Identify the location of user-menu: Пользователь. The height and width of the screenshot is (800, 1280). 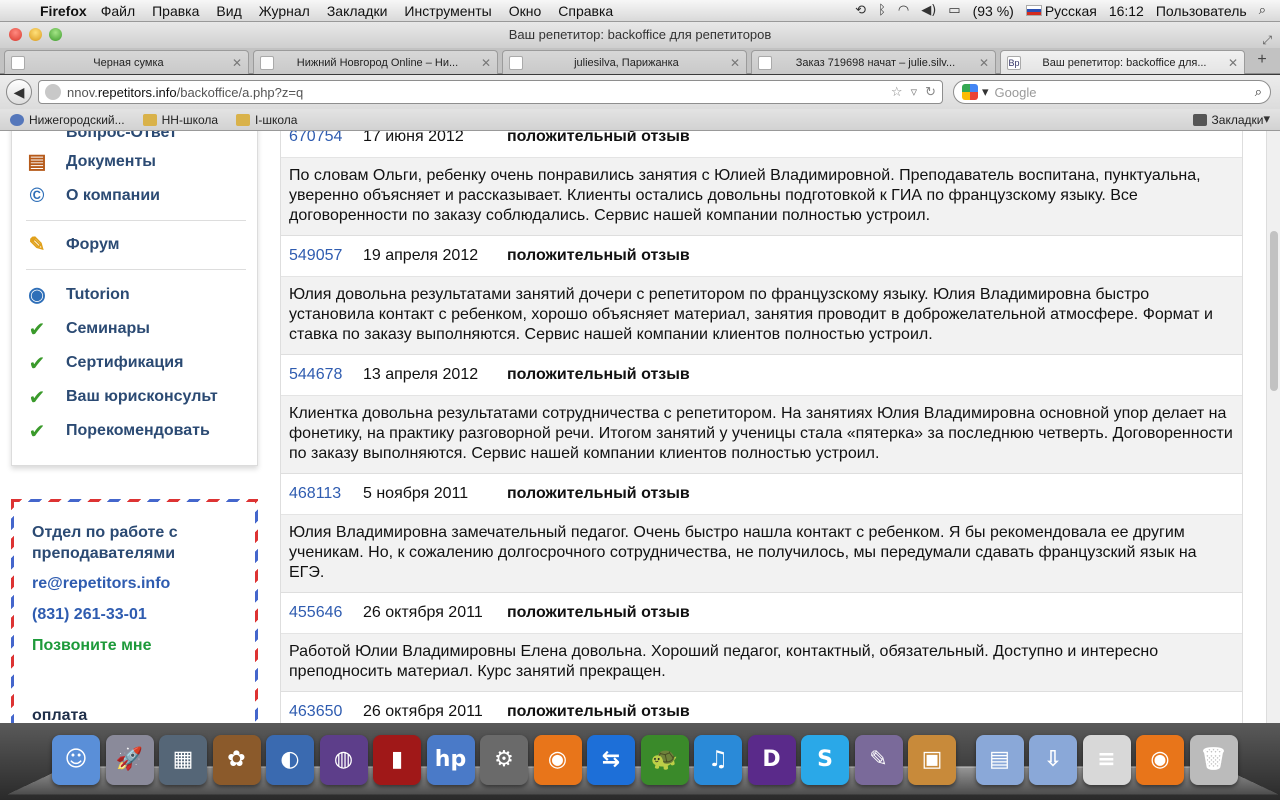
(1201, 11).